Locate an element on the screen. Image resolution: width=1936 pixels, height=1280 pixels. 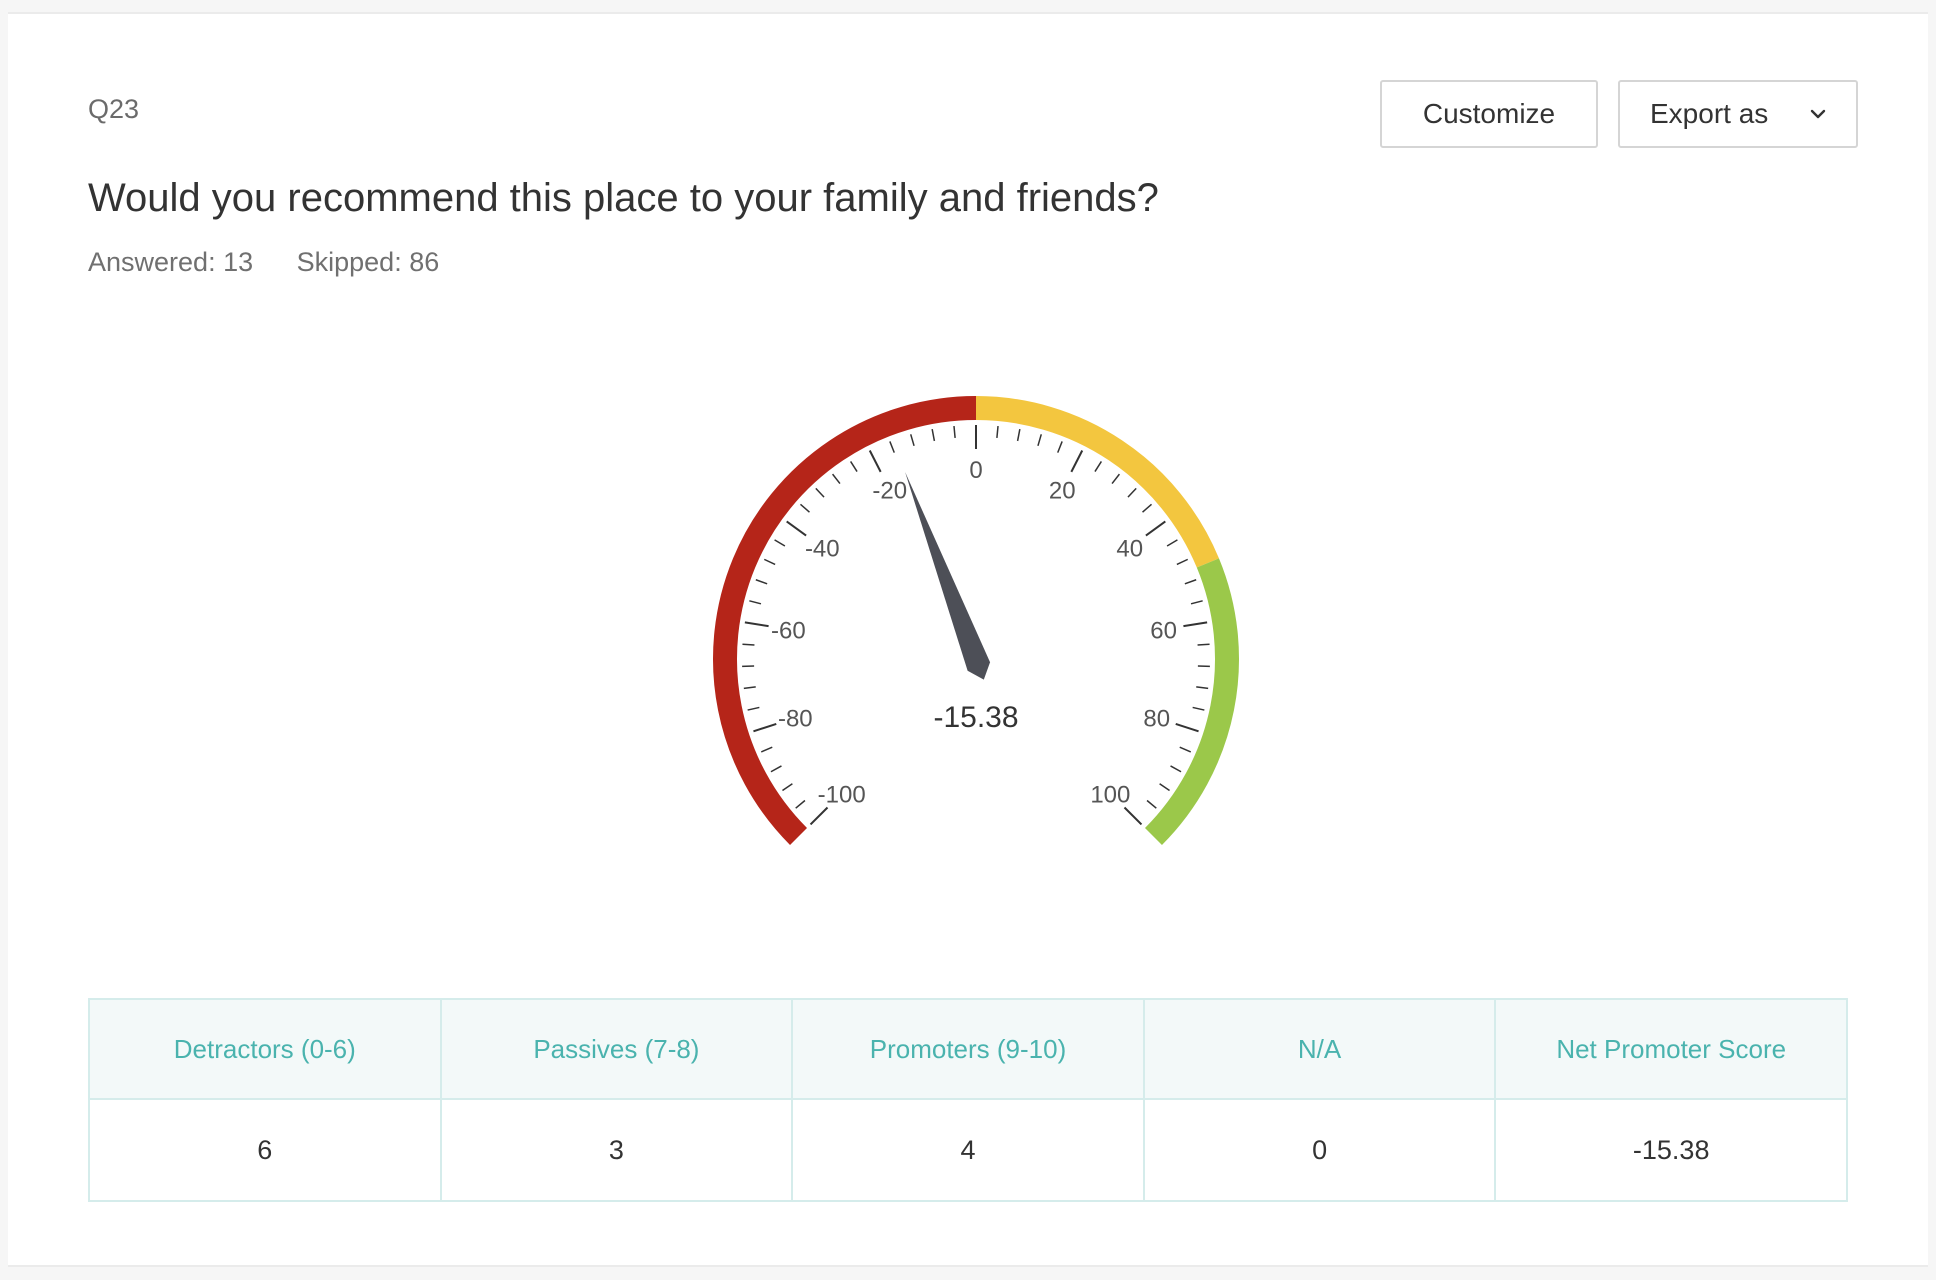
gauge-tick-label: -40 is located at coordinates (822, 548).